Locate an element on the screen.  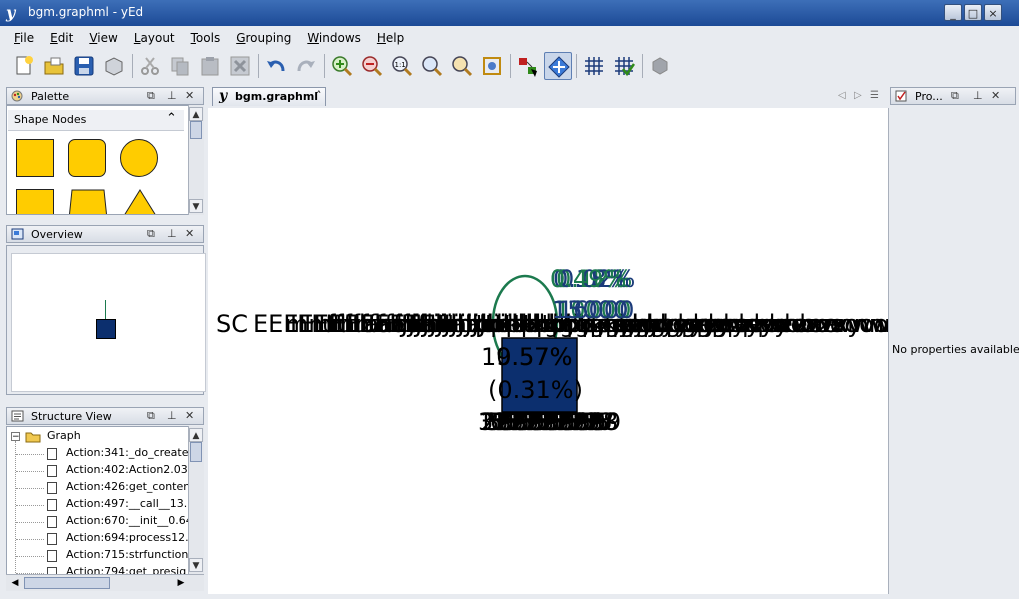
rectangle-shape is located at coordinates (35, 158).